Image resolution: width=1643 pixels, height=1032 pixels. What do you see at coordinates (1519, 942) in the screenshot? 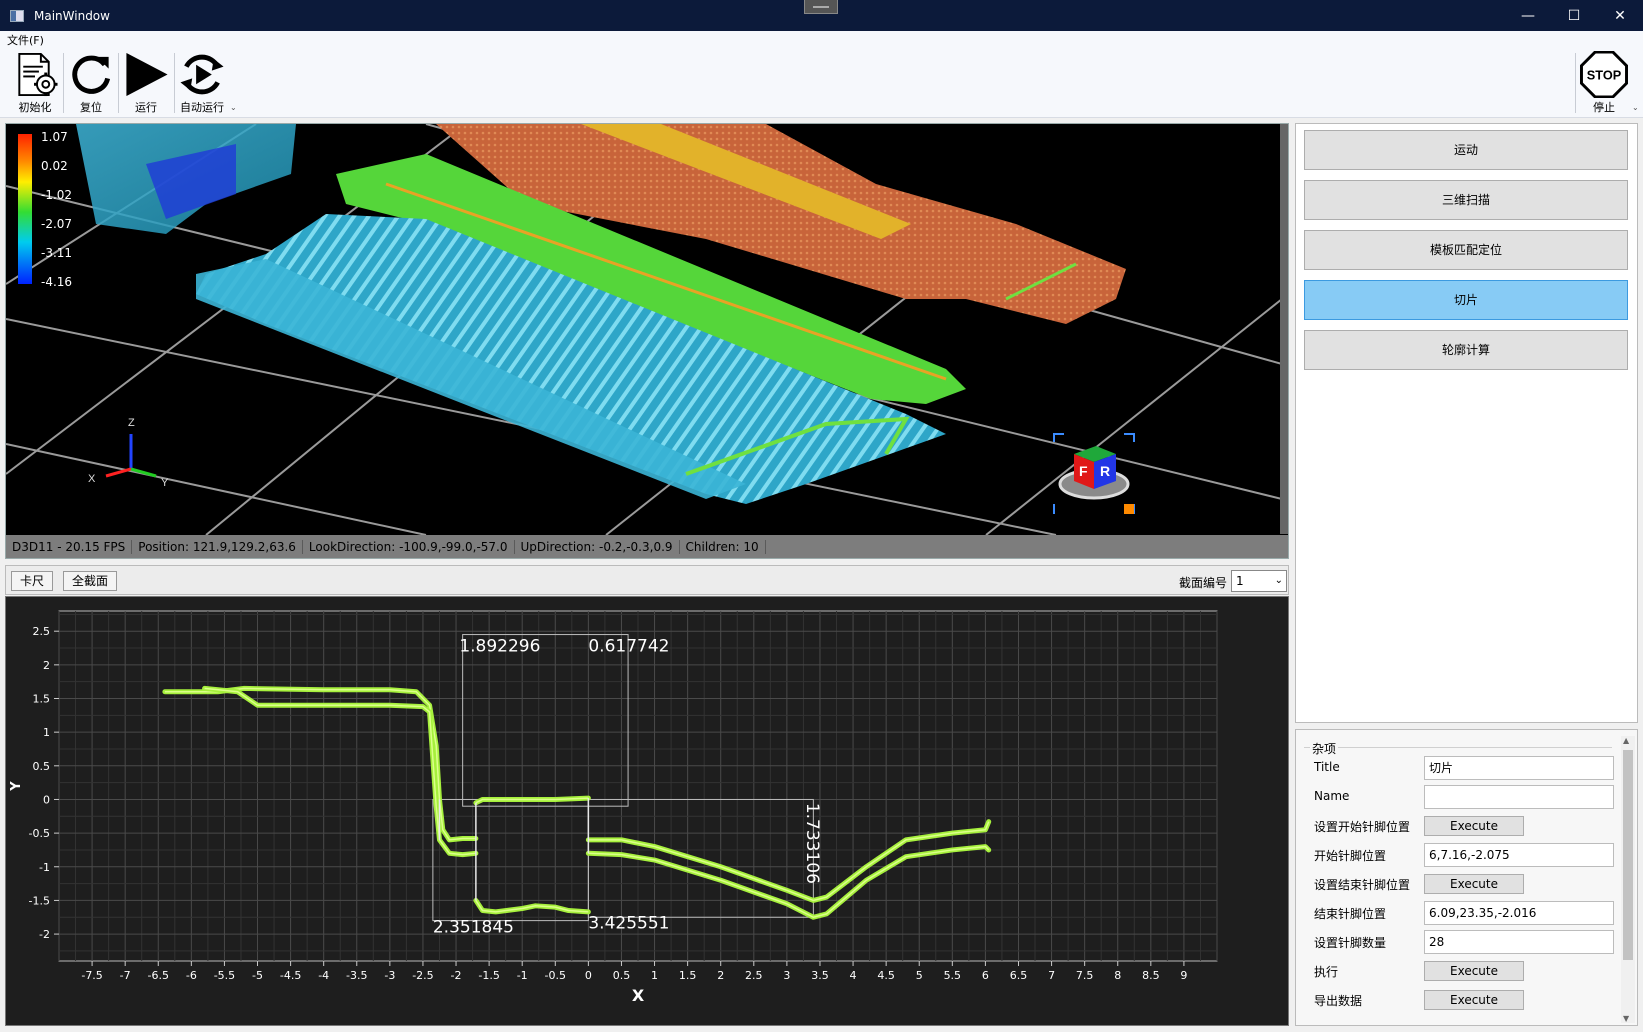
I see `property-value-field: 28` at bounding box center [1519, 942].